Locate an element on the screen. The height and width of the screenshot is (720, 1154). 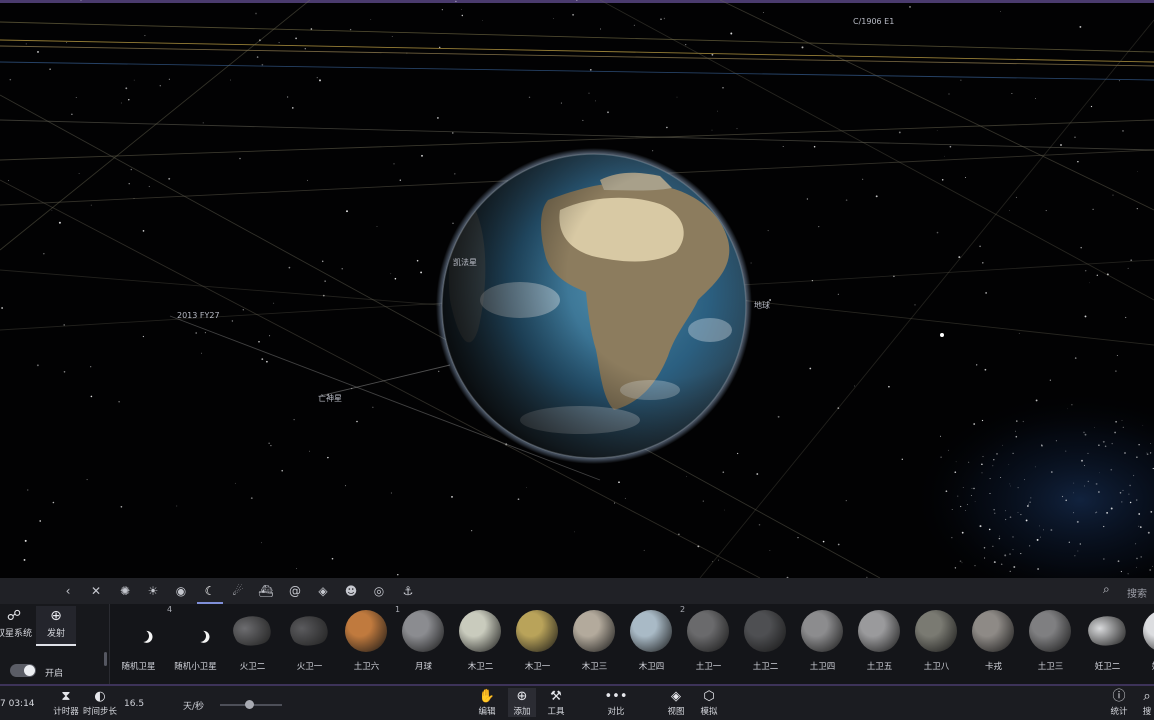
object-tile: 木卫三 is located at coordinates (594, 644).